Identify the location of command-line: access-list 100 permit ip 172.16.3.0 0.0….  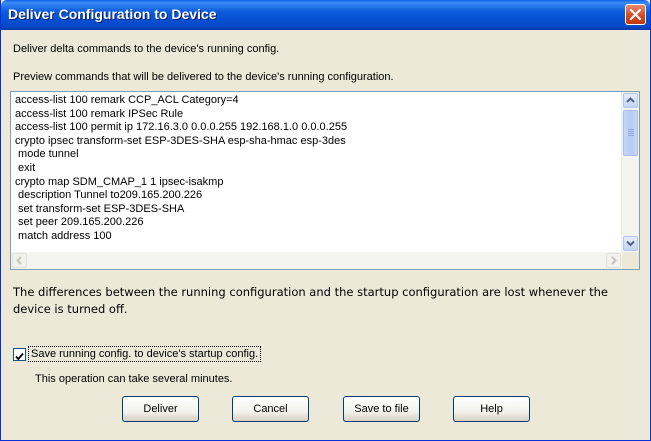
(181, 127).